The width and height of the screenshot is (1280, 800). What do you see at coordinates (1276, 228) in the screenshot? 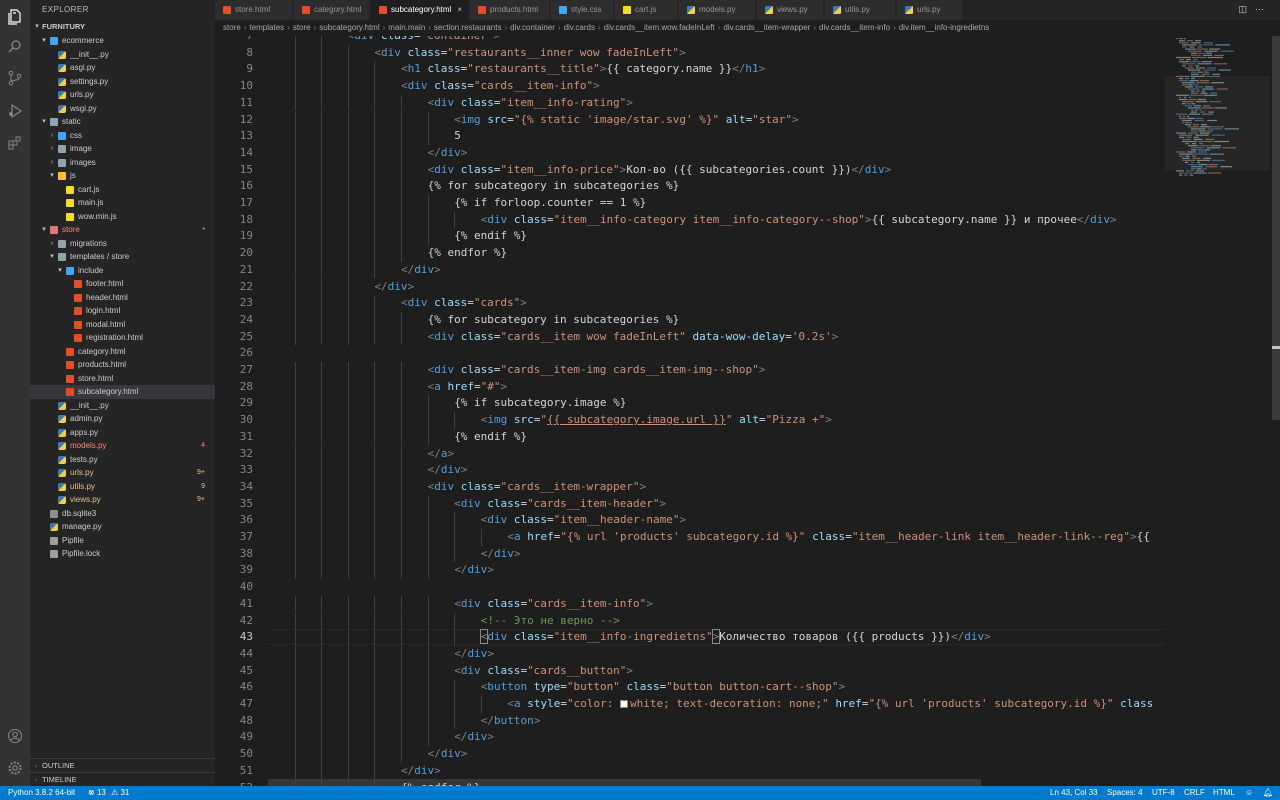
I see `scrollbar-thumb` at bounding box center [1276, 228].